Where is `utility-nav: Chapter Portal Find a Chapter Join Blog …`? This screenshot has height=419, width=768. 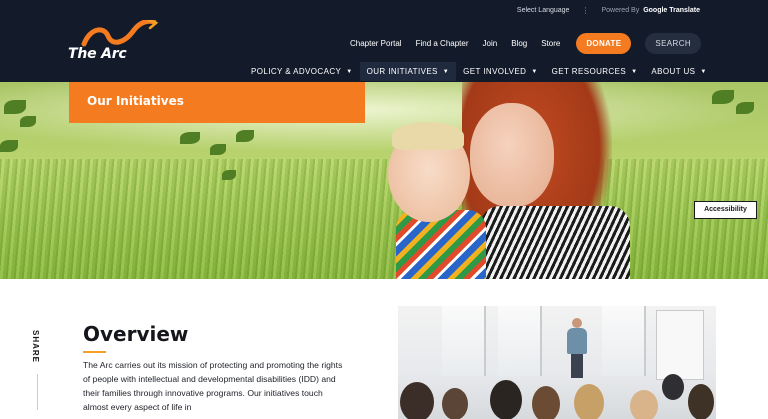
utility-nav: Chapter Portal Find a Chapter Join Blog … is located at coordinates (526, 43).